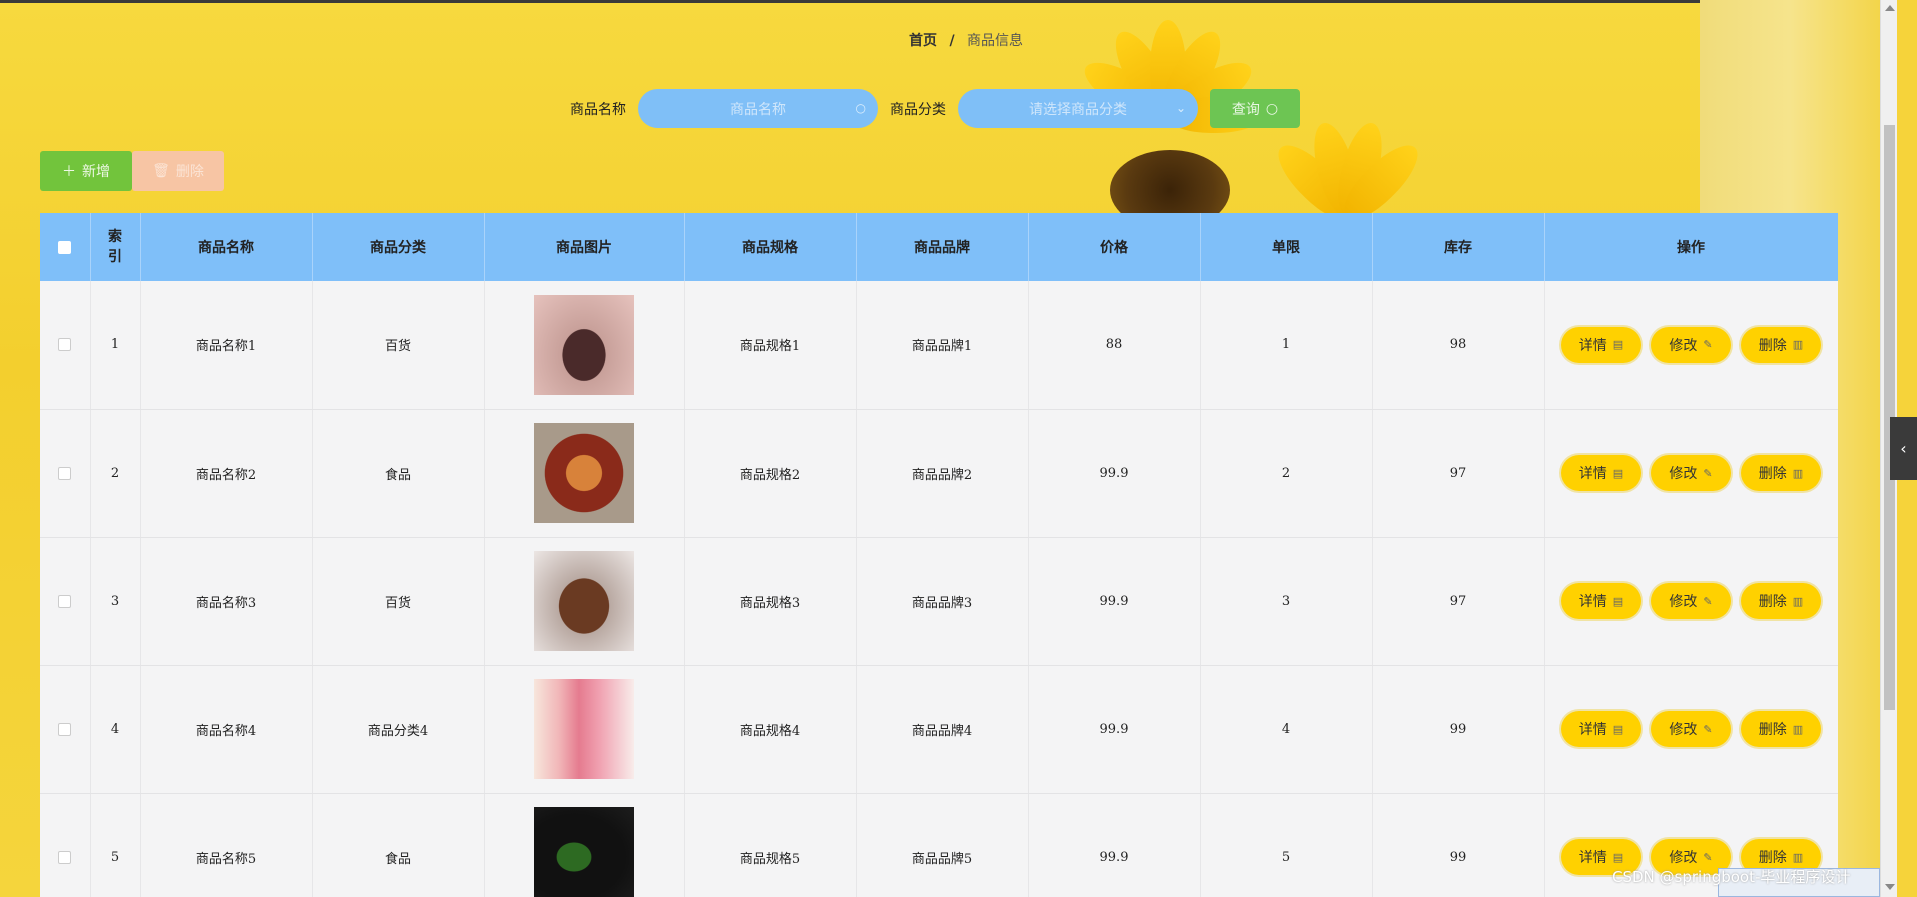 Image resolution: width=1917 pixels, height=897 pixels. Describe the element at coordinates (1272, 108) in the screenshot. I see `search-icon: ○` at that location.